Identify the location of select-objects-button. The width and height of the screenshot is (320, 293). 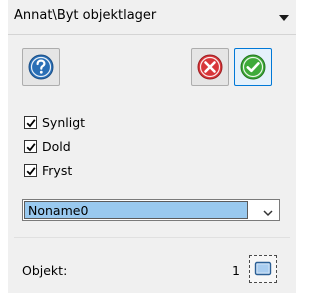
(263, 269).